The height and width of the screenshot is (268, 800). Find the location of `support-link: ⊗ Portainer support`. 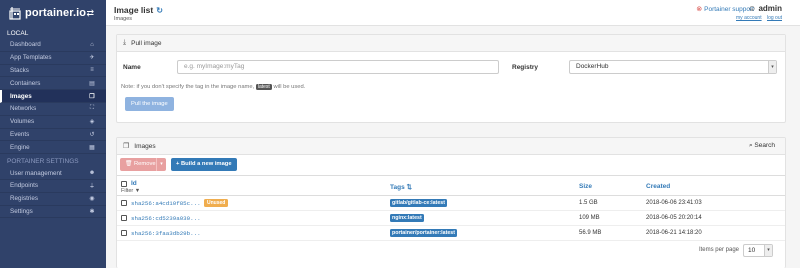

support-link: ⊗ Portainer support is located at coordinates (725, 9).